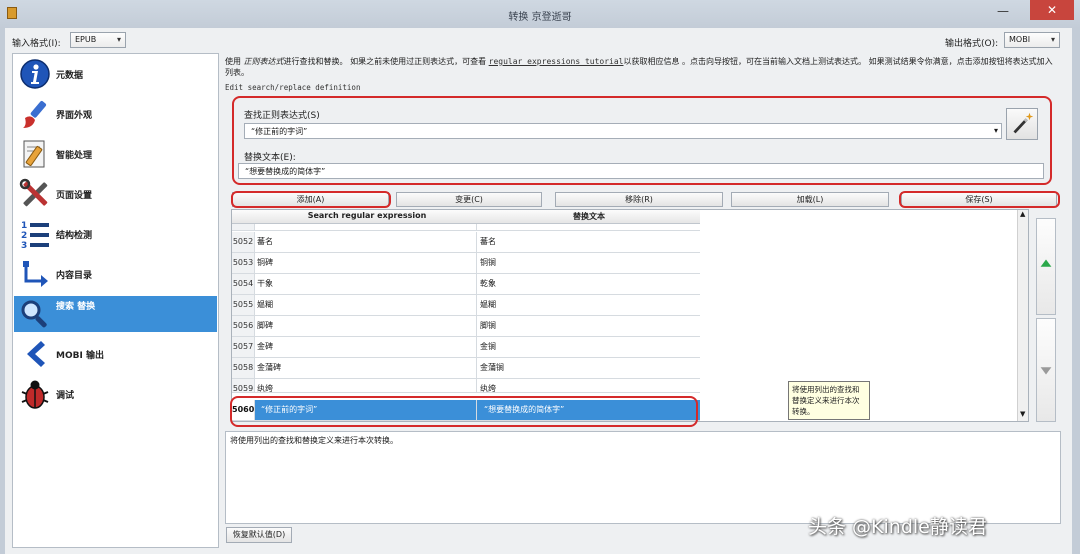 The image size is (1080, 554). I want to click on input-format-select: EPUB ▾, so click(98, 40).